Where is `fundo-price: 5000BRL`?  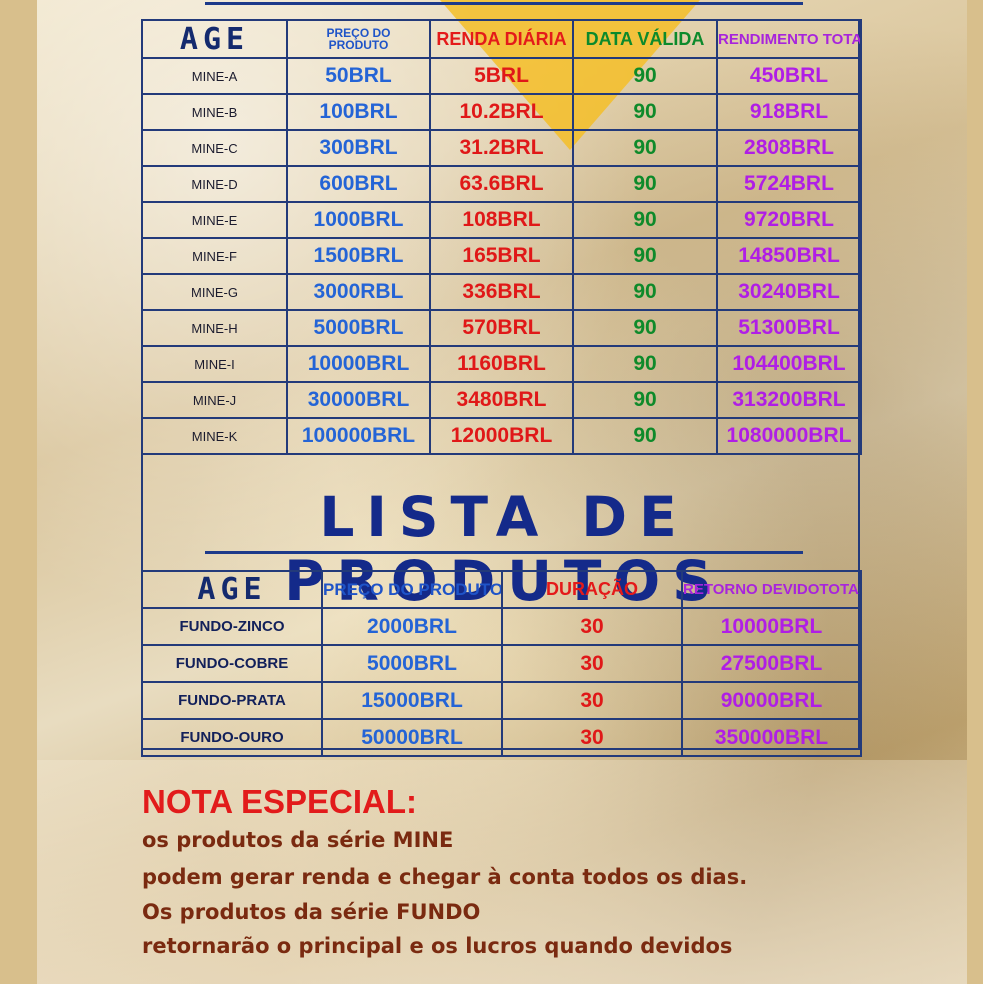 fundo-price: 5000BRL is located at coordinates (412, 663).